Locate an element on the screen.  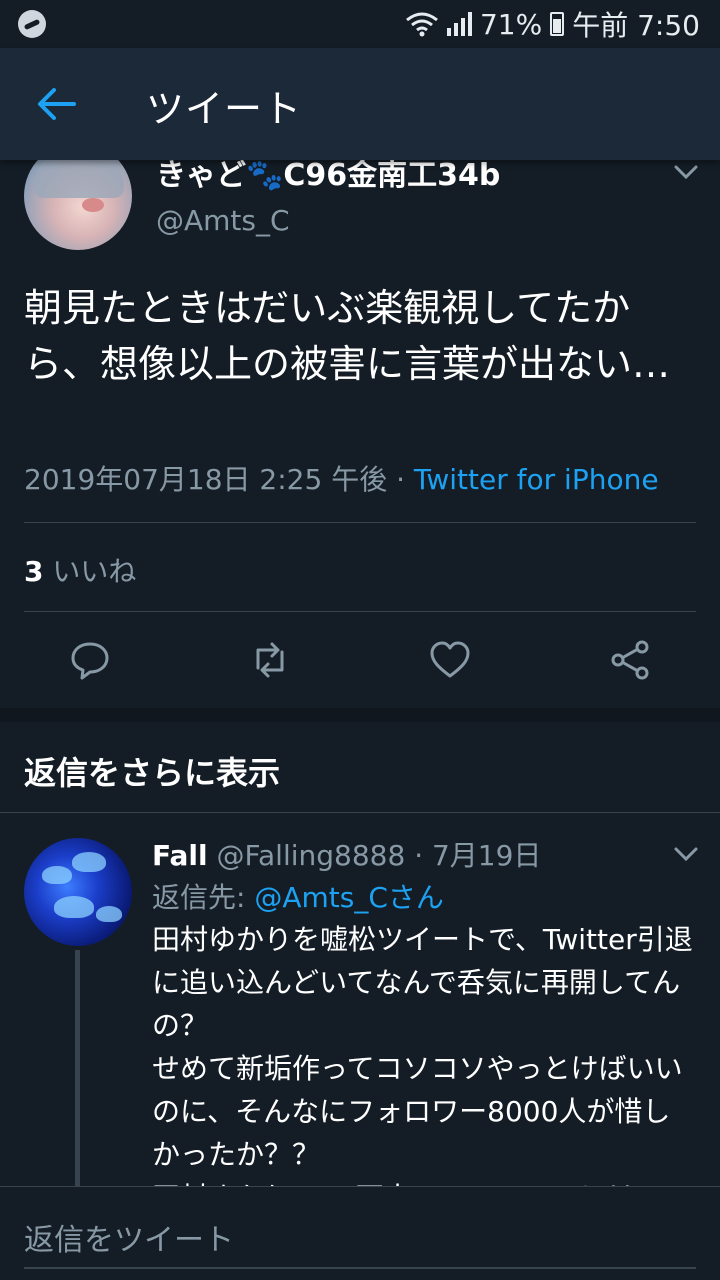
battery-percent: 71% is located at coordinates (511, 24).